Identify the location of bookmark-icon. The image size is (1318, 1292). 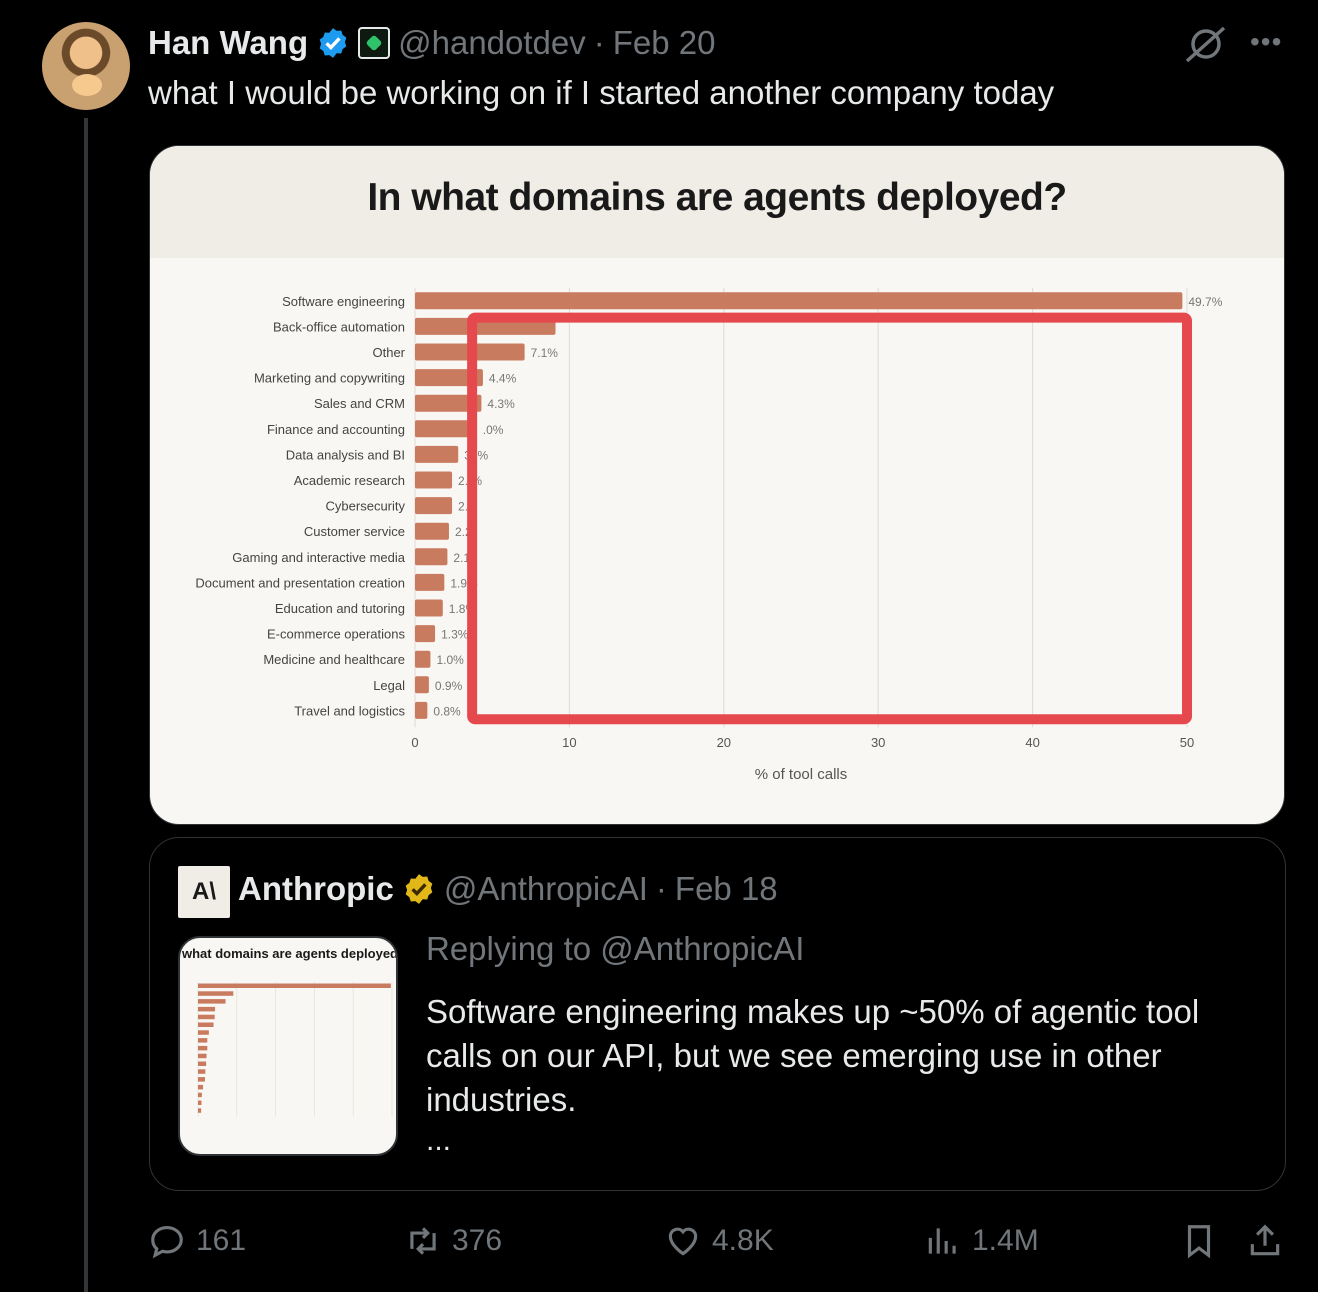
(1199, 1241).